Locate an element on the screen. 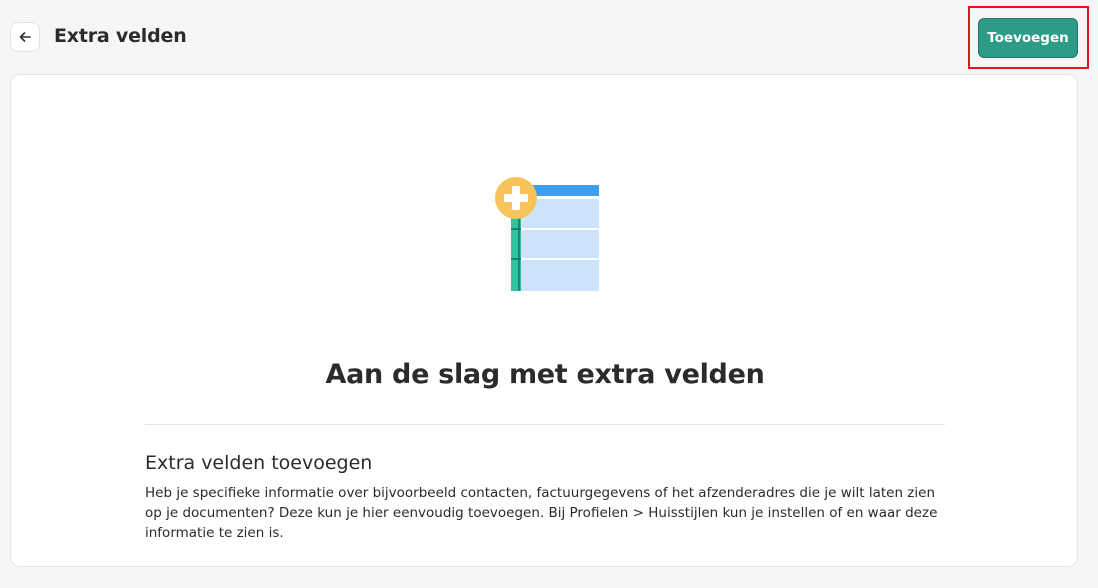 This screenshot has height=588, width=1098. back-button is located at coordinates (25, 37).